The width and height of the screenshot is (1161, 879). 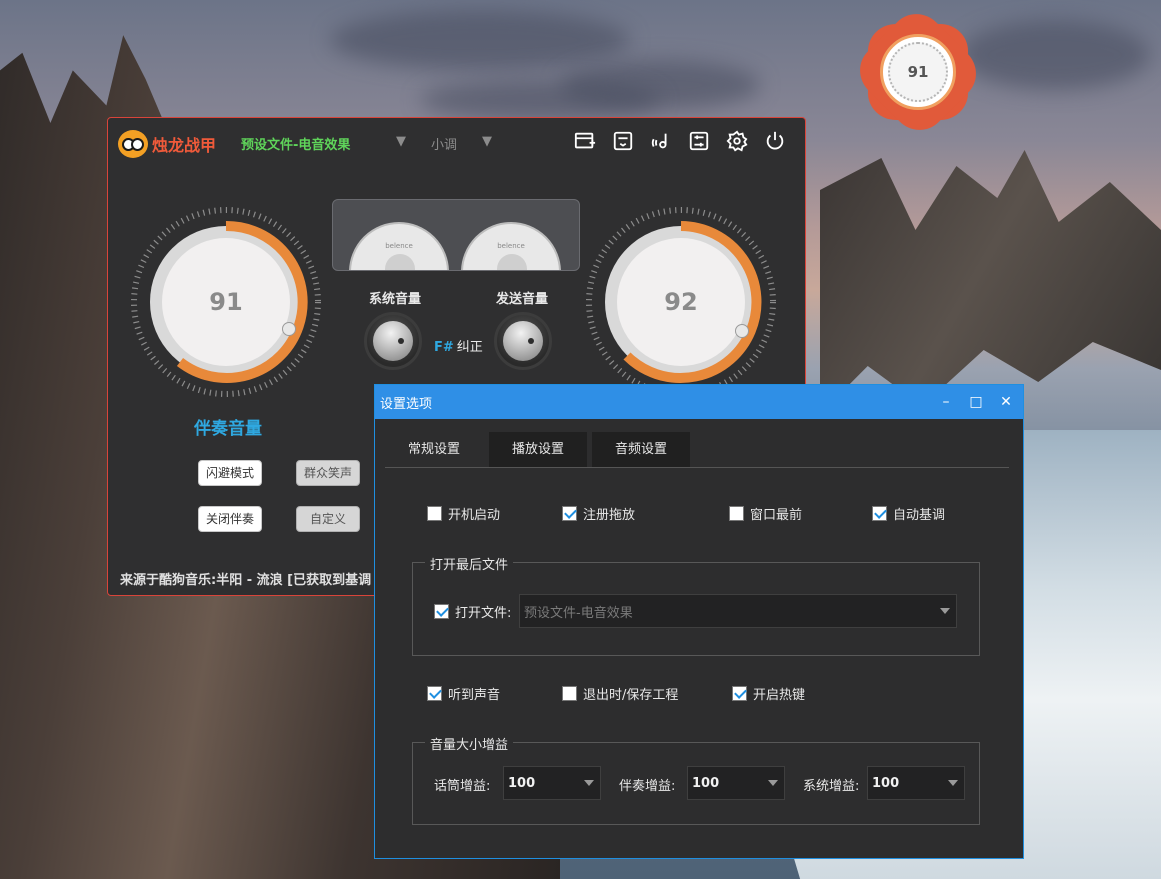 What do you see at coordinates (552, 783) in the screenshot?
I see `mic-gain-select: 100` at bounding box center [552, 783].